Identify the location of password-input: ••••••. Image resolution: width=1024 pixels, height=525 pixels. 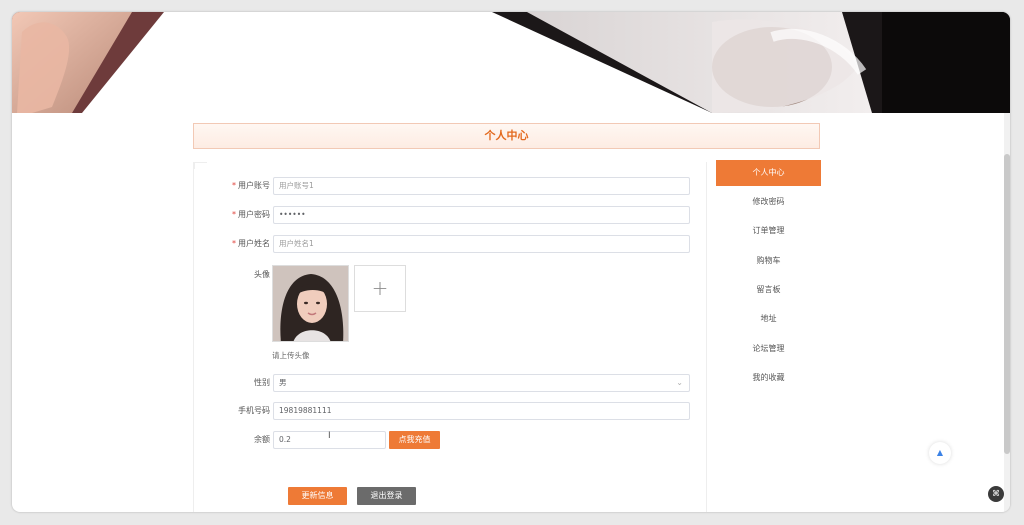
(481, 215).